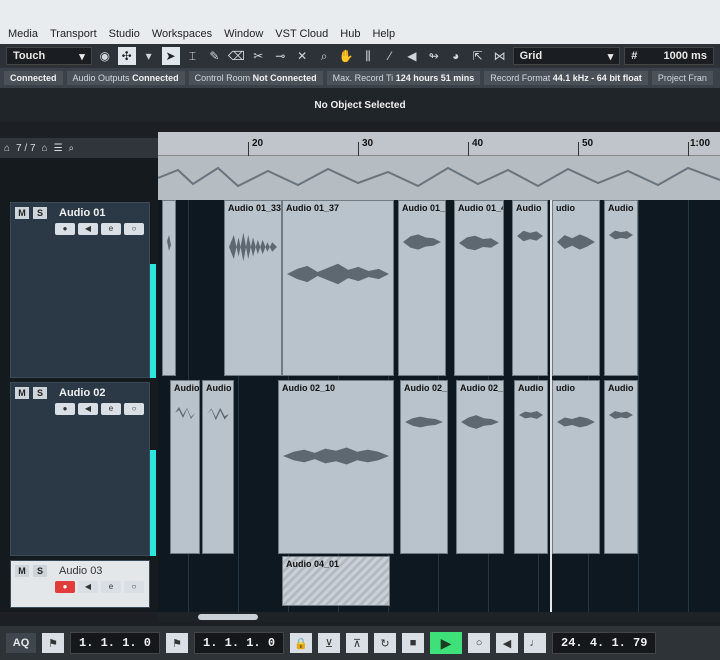  Describe the element at coordinates (346, 56) in the screenshot. I see `hand-tool-icon: ✋` at that location.